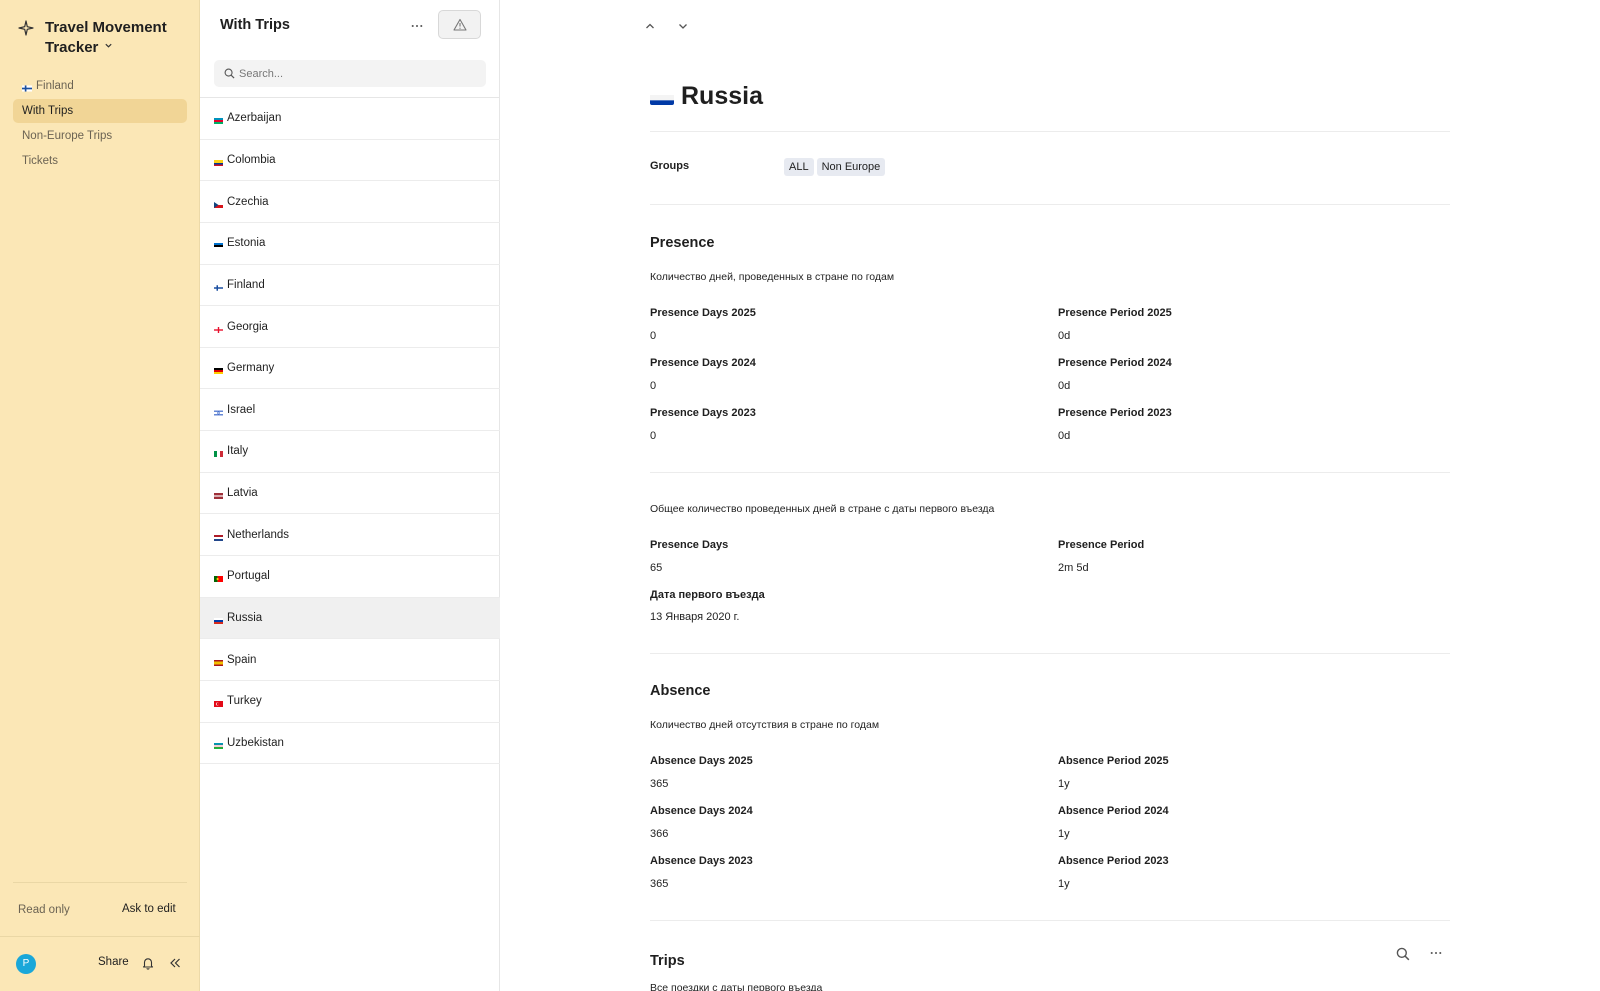 The image size is (1600, 991). Describe the element at coordinates (350, 702) in the screenshot. I see `list-item-turkey: Turkey` at that location.